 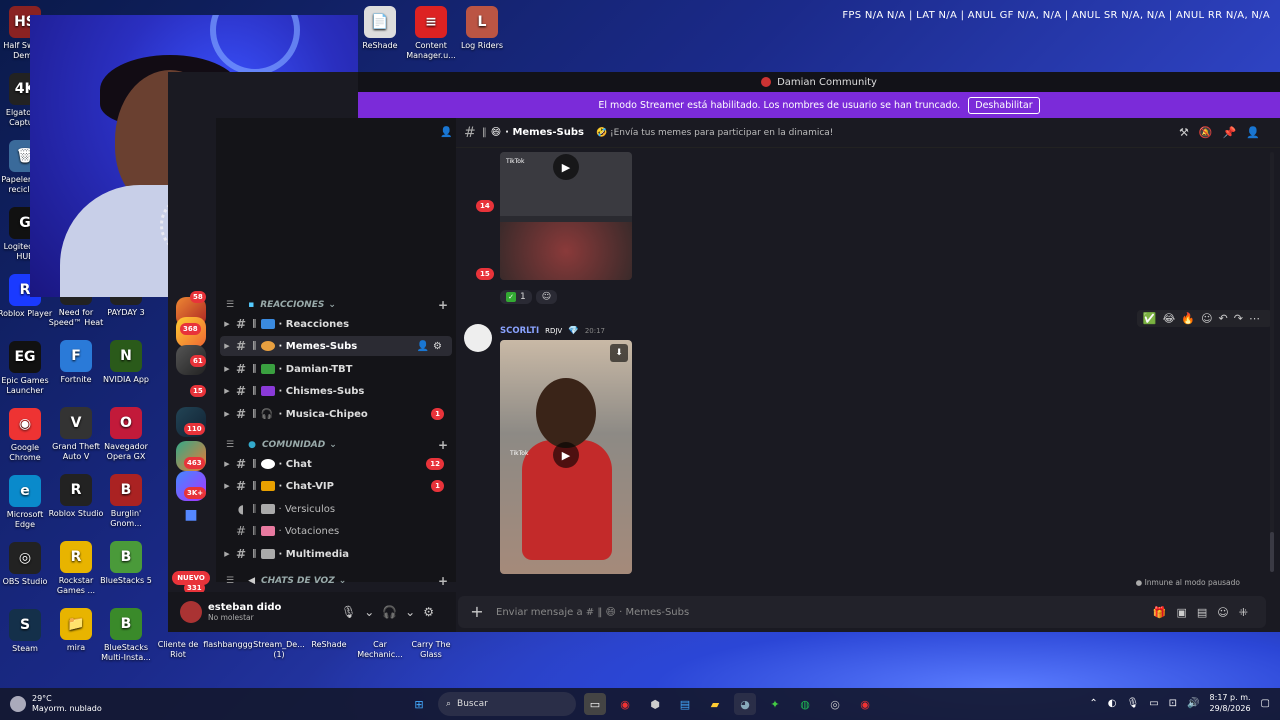 What do you see at coordinates (775, 704) in the screenshot?
I see `kick-icon: ✦` at bounding box center [775, 704].